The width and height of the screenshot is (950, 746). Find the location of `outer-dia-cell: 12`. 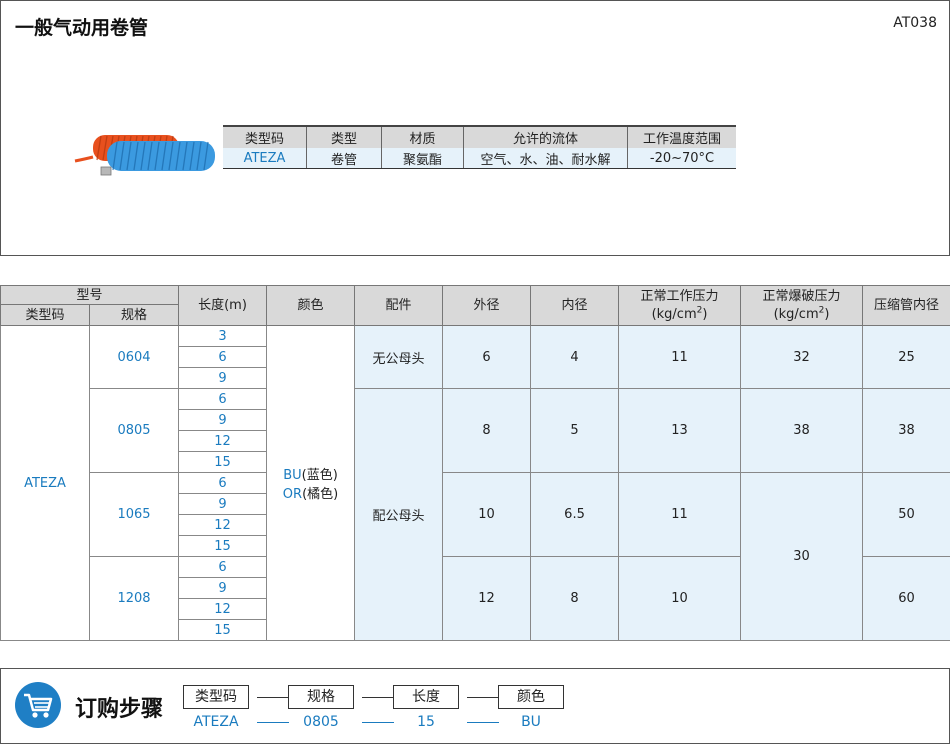

outer-dia-cell: 12 is located at coordinates (487, 598).